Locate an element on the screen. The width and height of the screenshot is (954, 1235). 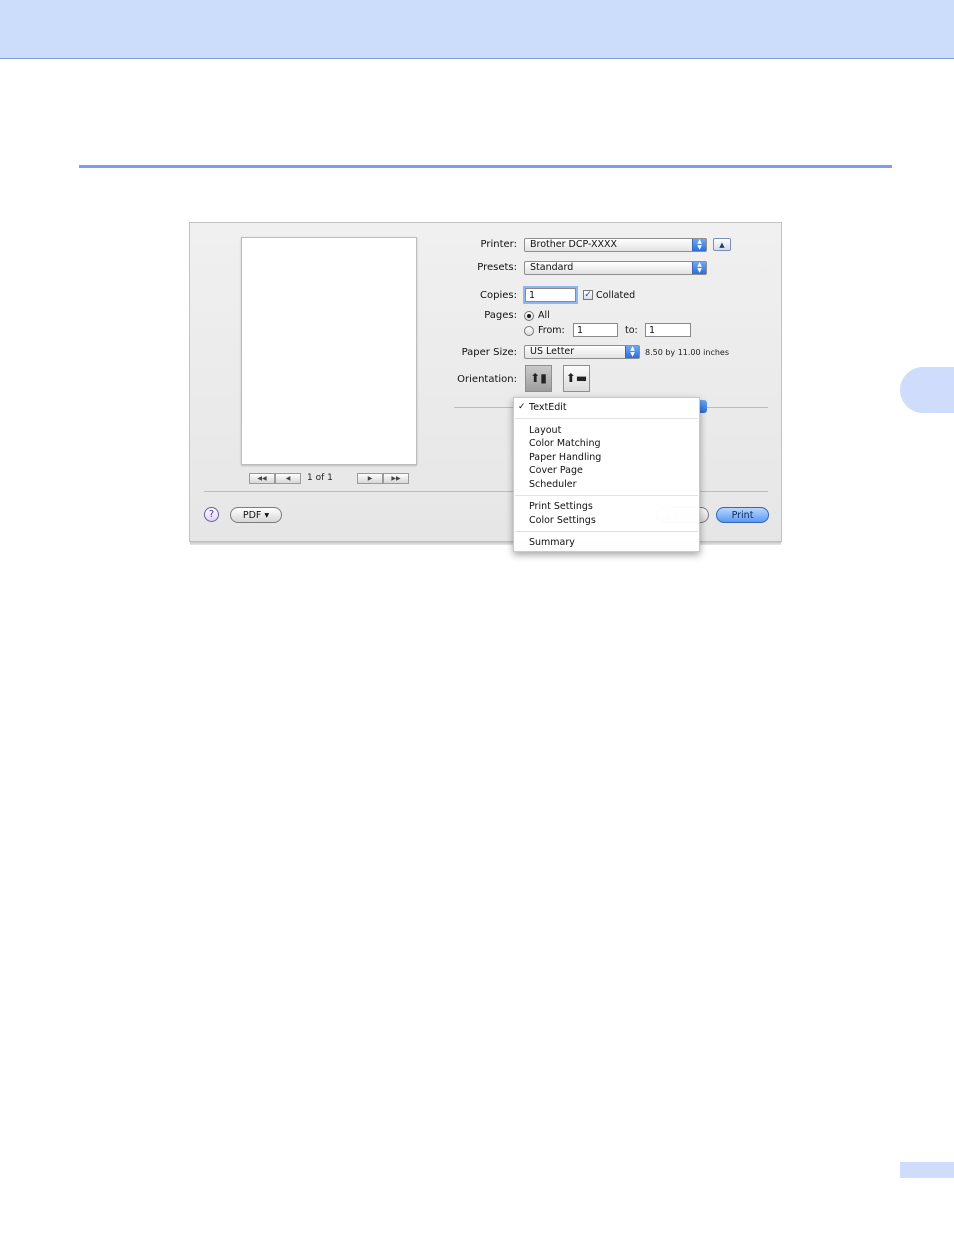
print-button: Print is located at coordinates (742, 515).